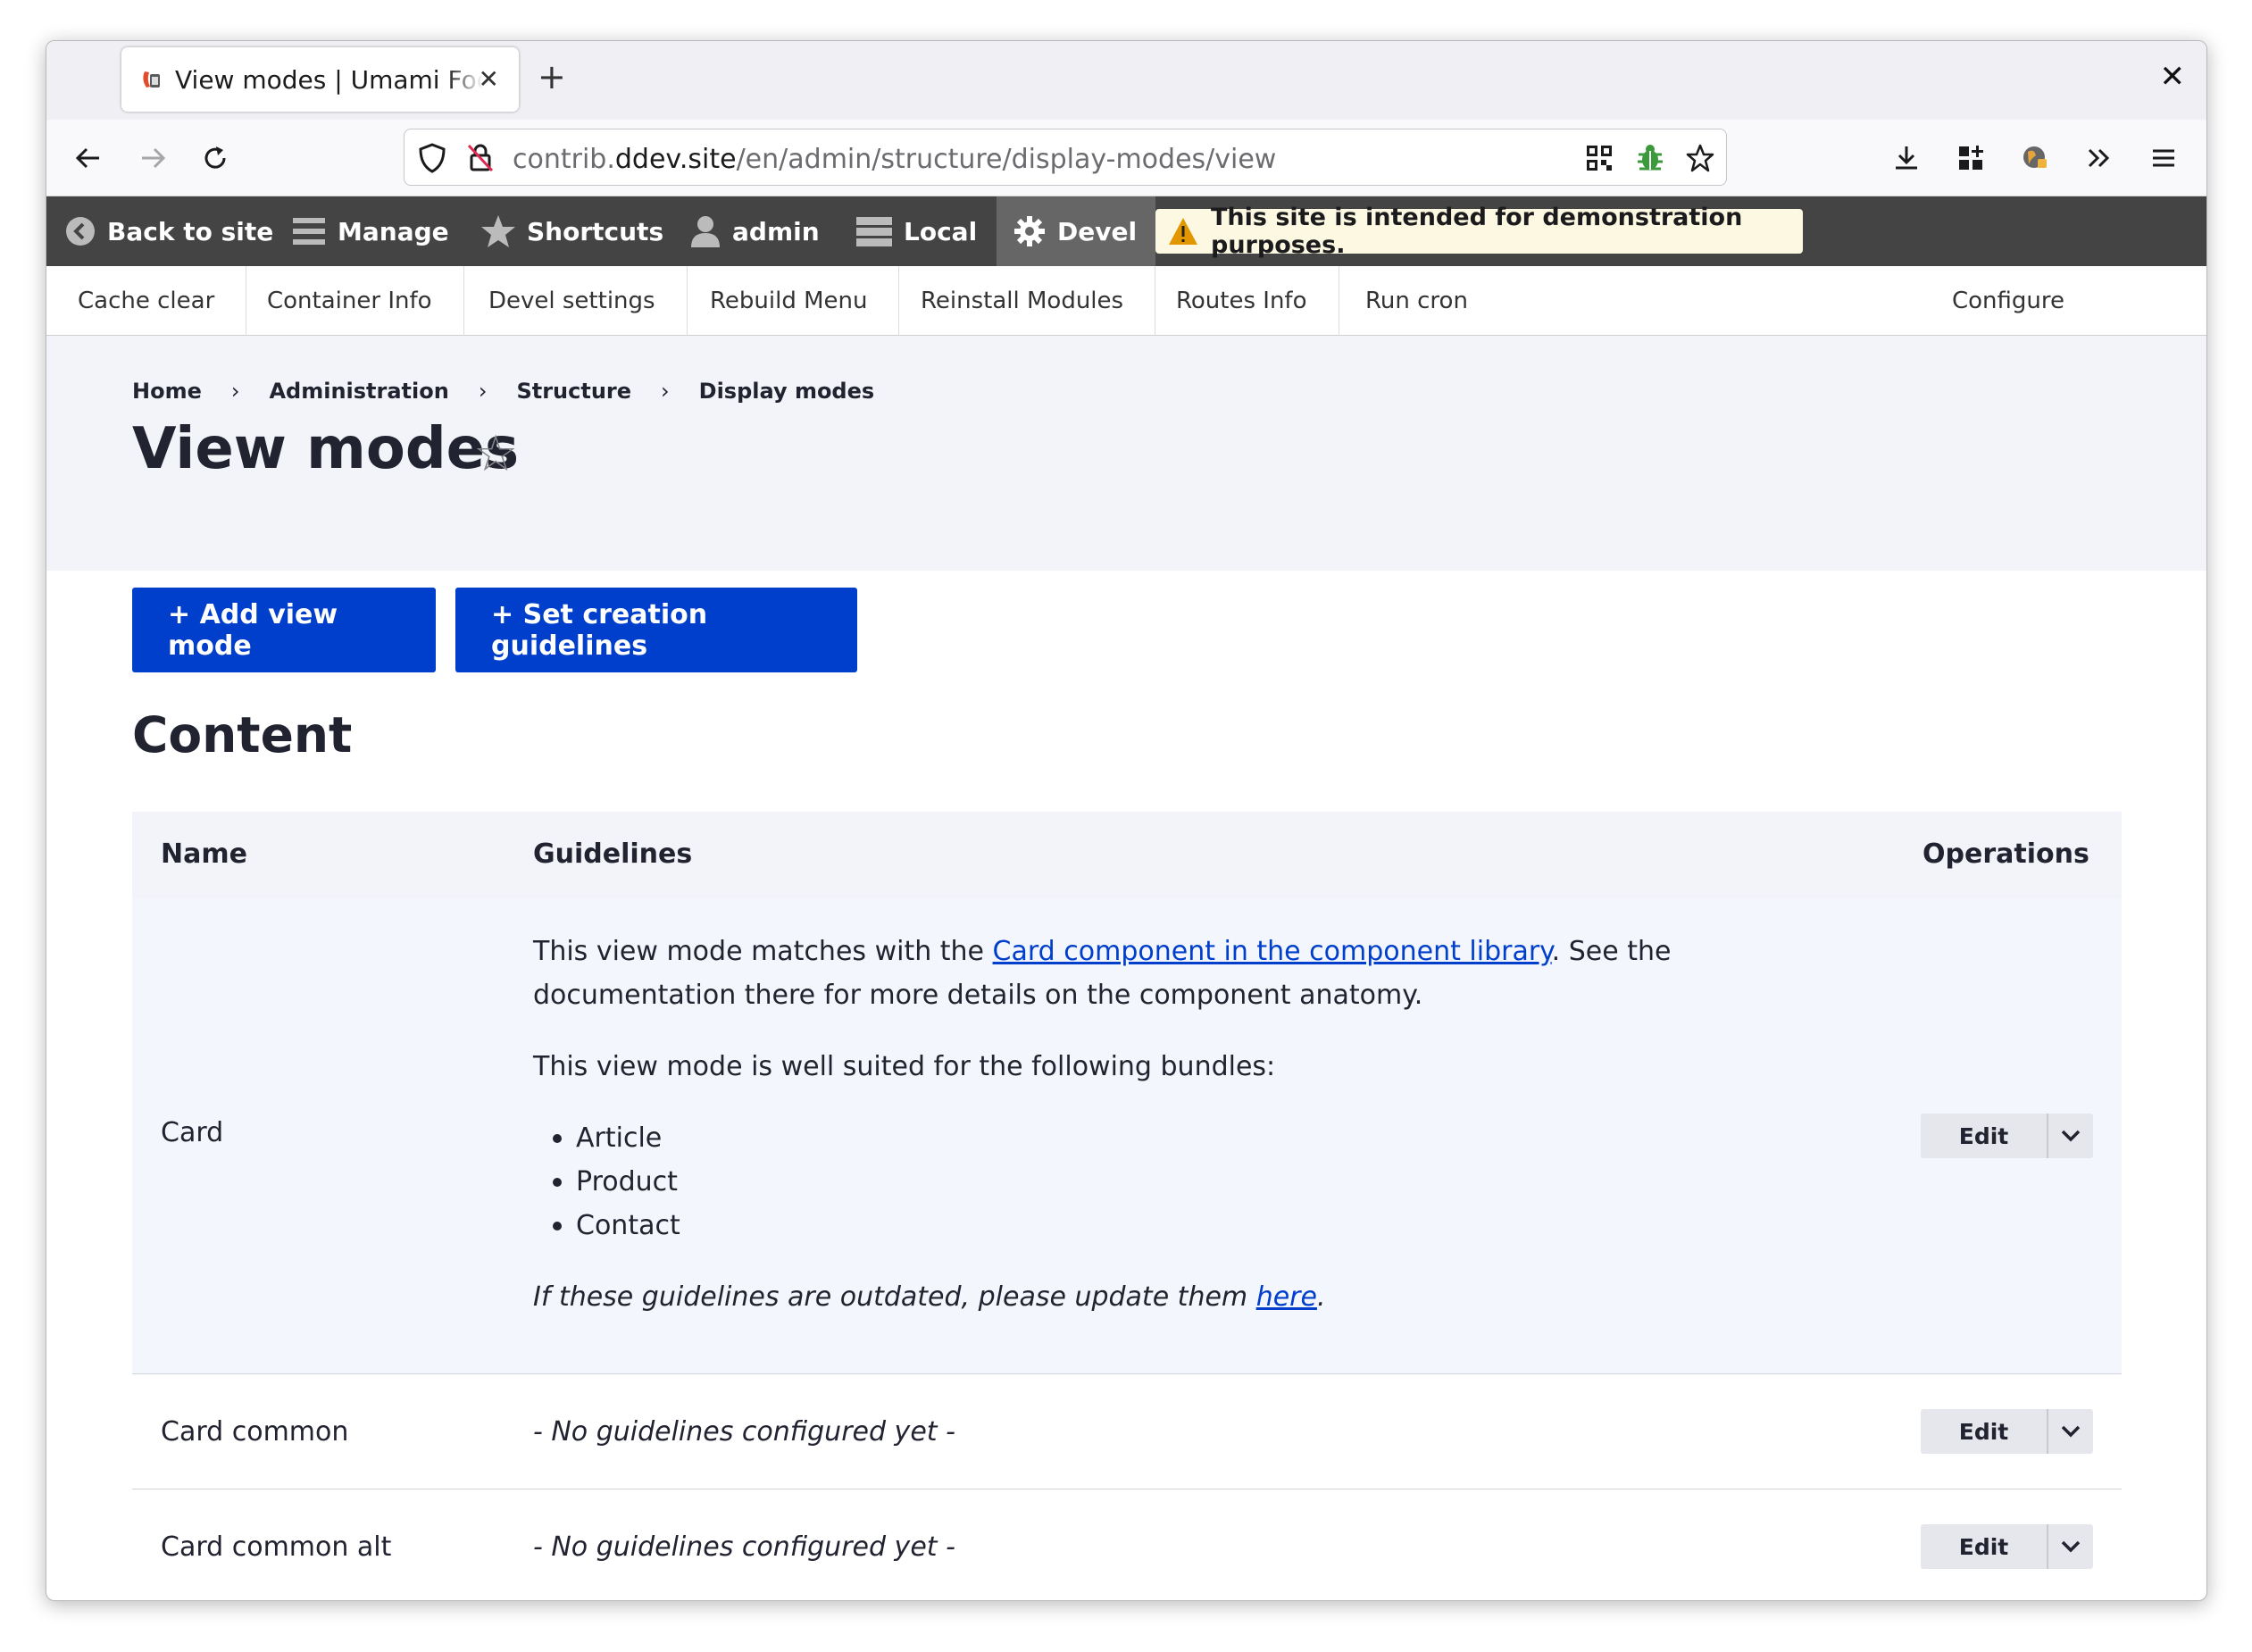  What do you see at coordinates (675, 159) in the screenshot?
I see `url-domain: ddev.site` at bounding box center [675, 159].